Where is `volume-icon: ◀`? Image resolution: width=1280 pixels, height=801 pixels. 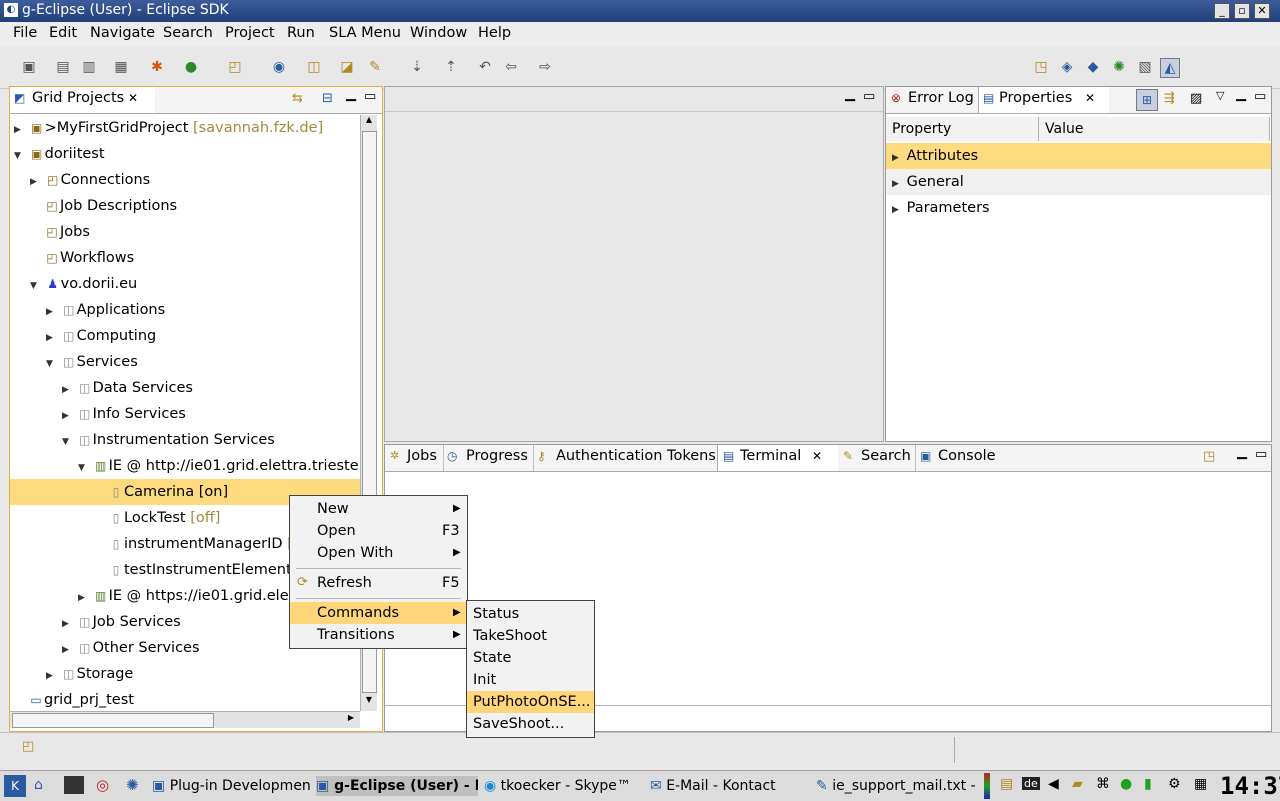
volume-icon: ◀ is located at coordinates (1053, 784).